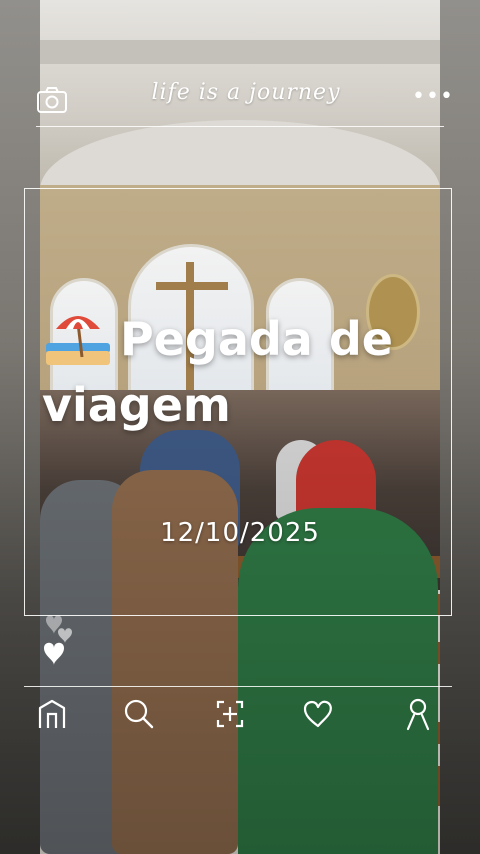 The width and height of the screenshot is (480, 854). I want to click on hearts-icon, so click(60, 640).